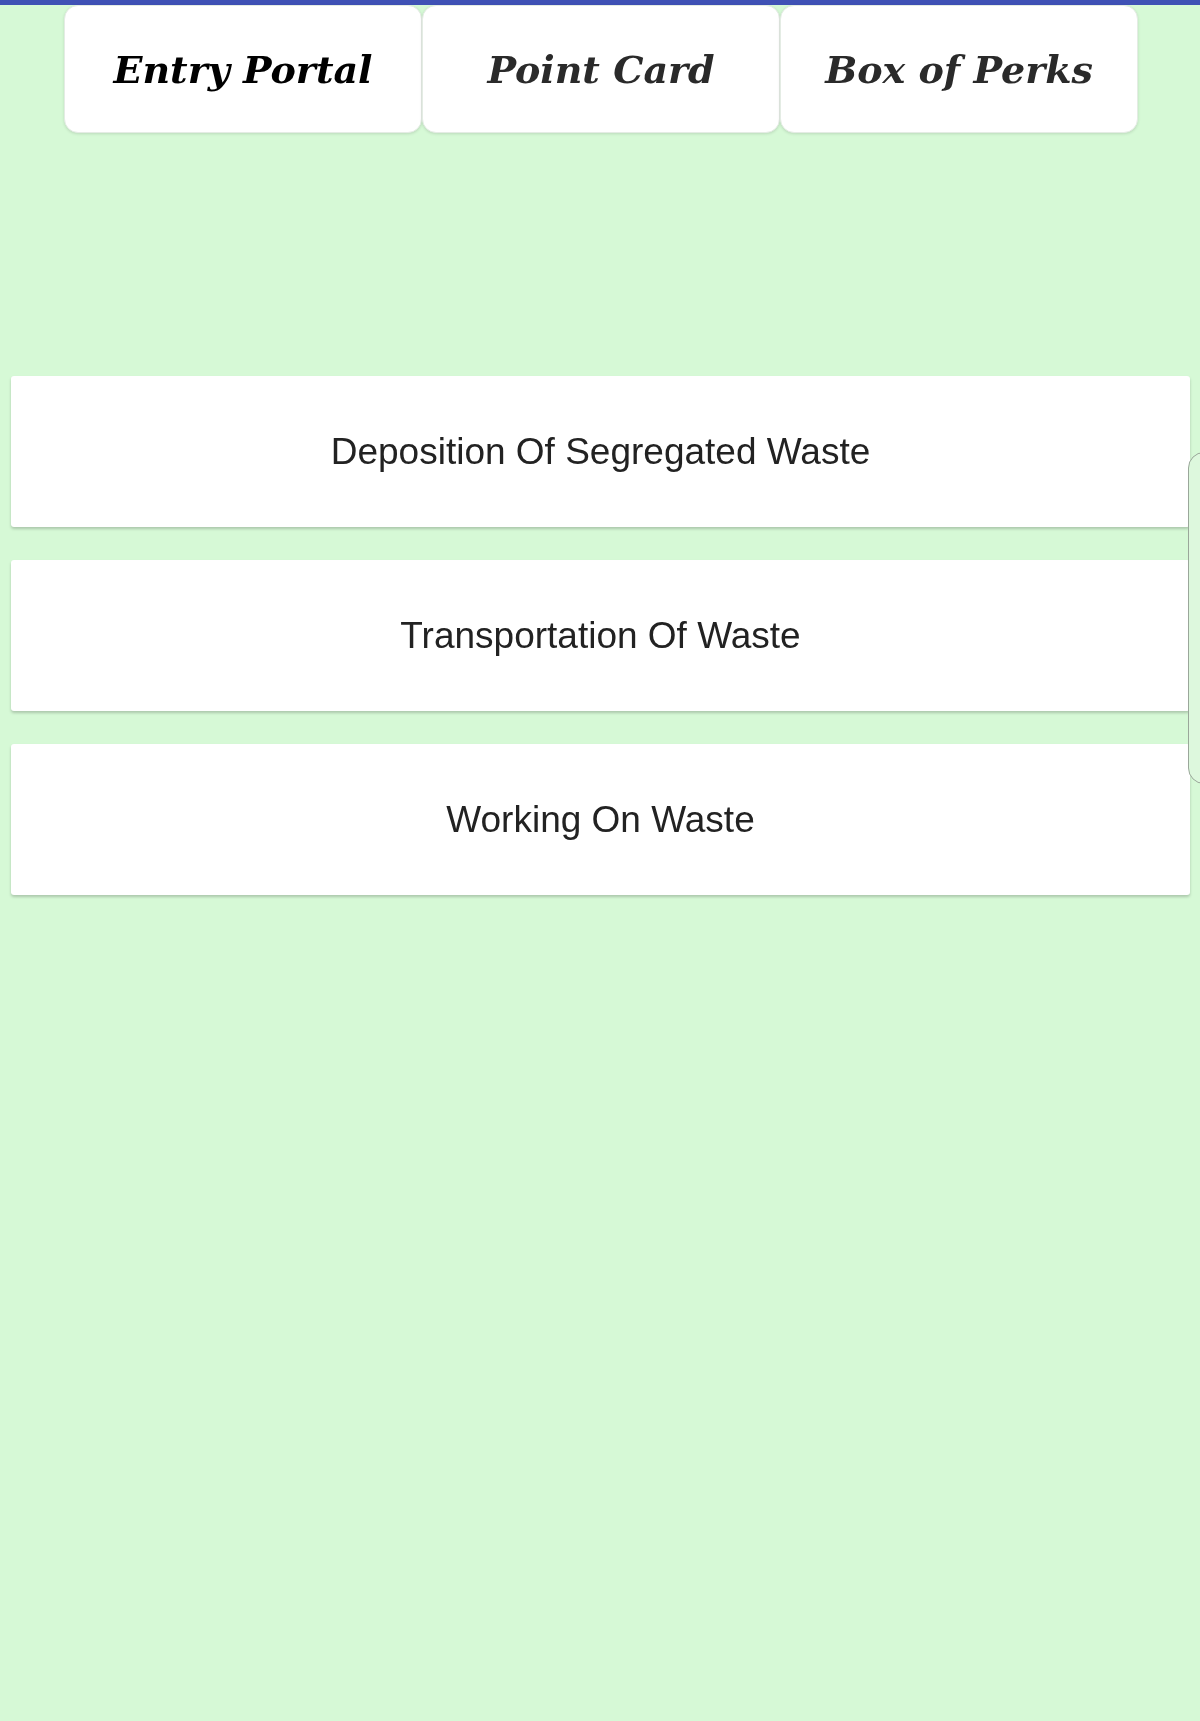 The width and height of the screenshot is (1200, 1721). What do you see at coordinates (959, 69) in the screenshot?
I see `tab: Box of Perks` at bounding box center [959, 69].